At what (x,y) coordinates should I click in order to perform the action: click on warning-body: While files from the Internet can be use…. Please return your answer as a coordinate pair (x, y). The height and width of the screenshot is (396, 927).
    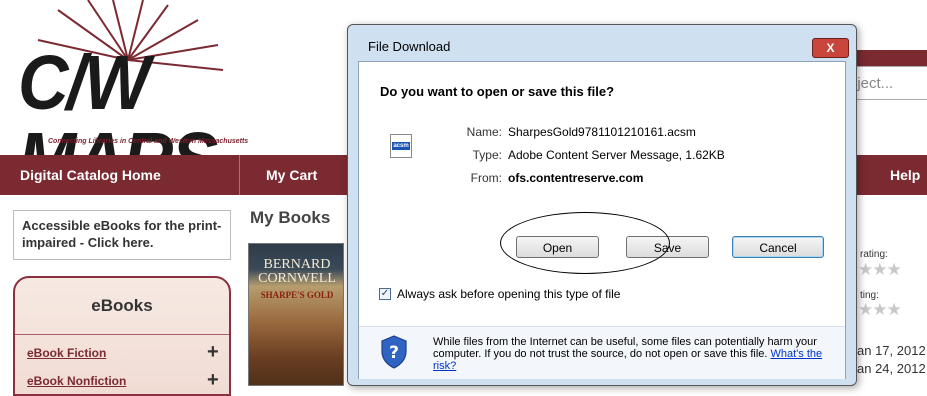
    Looking at the image, I should click on (625, 348).